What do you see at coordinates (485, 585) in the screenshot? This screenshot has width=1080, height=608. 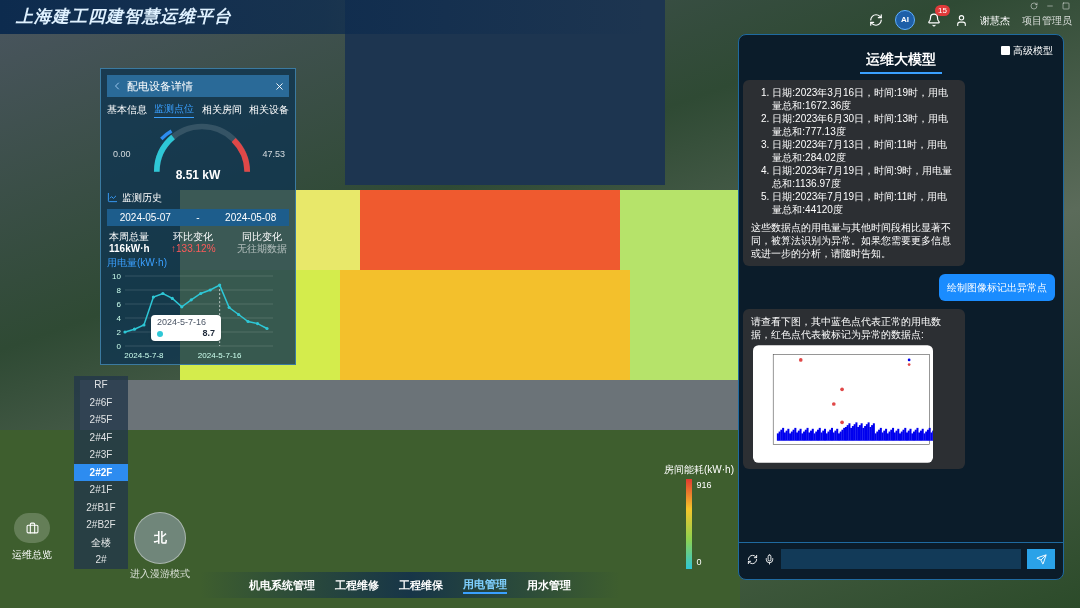 I see `nav-tab: 用电管理` at bounding box center [485, 585].